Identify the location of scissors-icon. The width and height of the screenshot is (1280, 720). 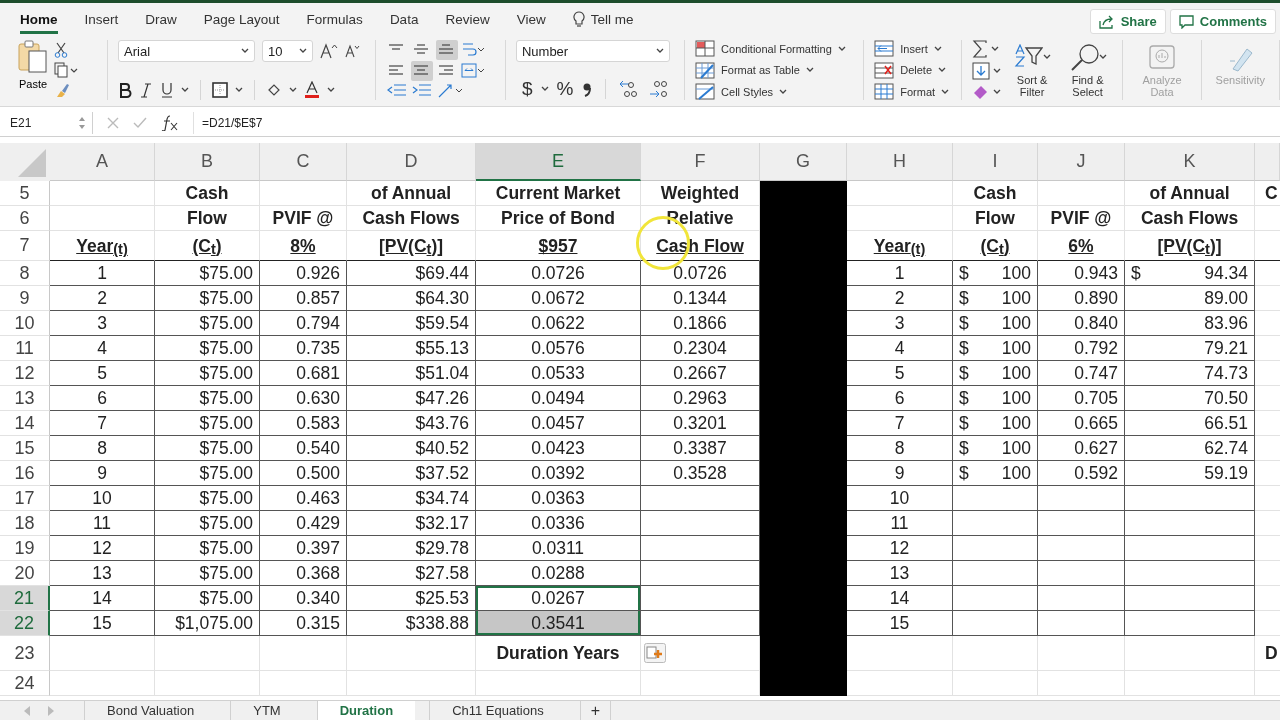
(61, 50).